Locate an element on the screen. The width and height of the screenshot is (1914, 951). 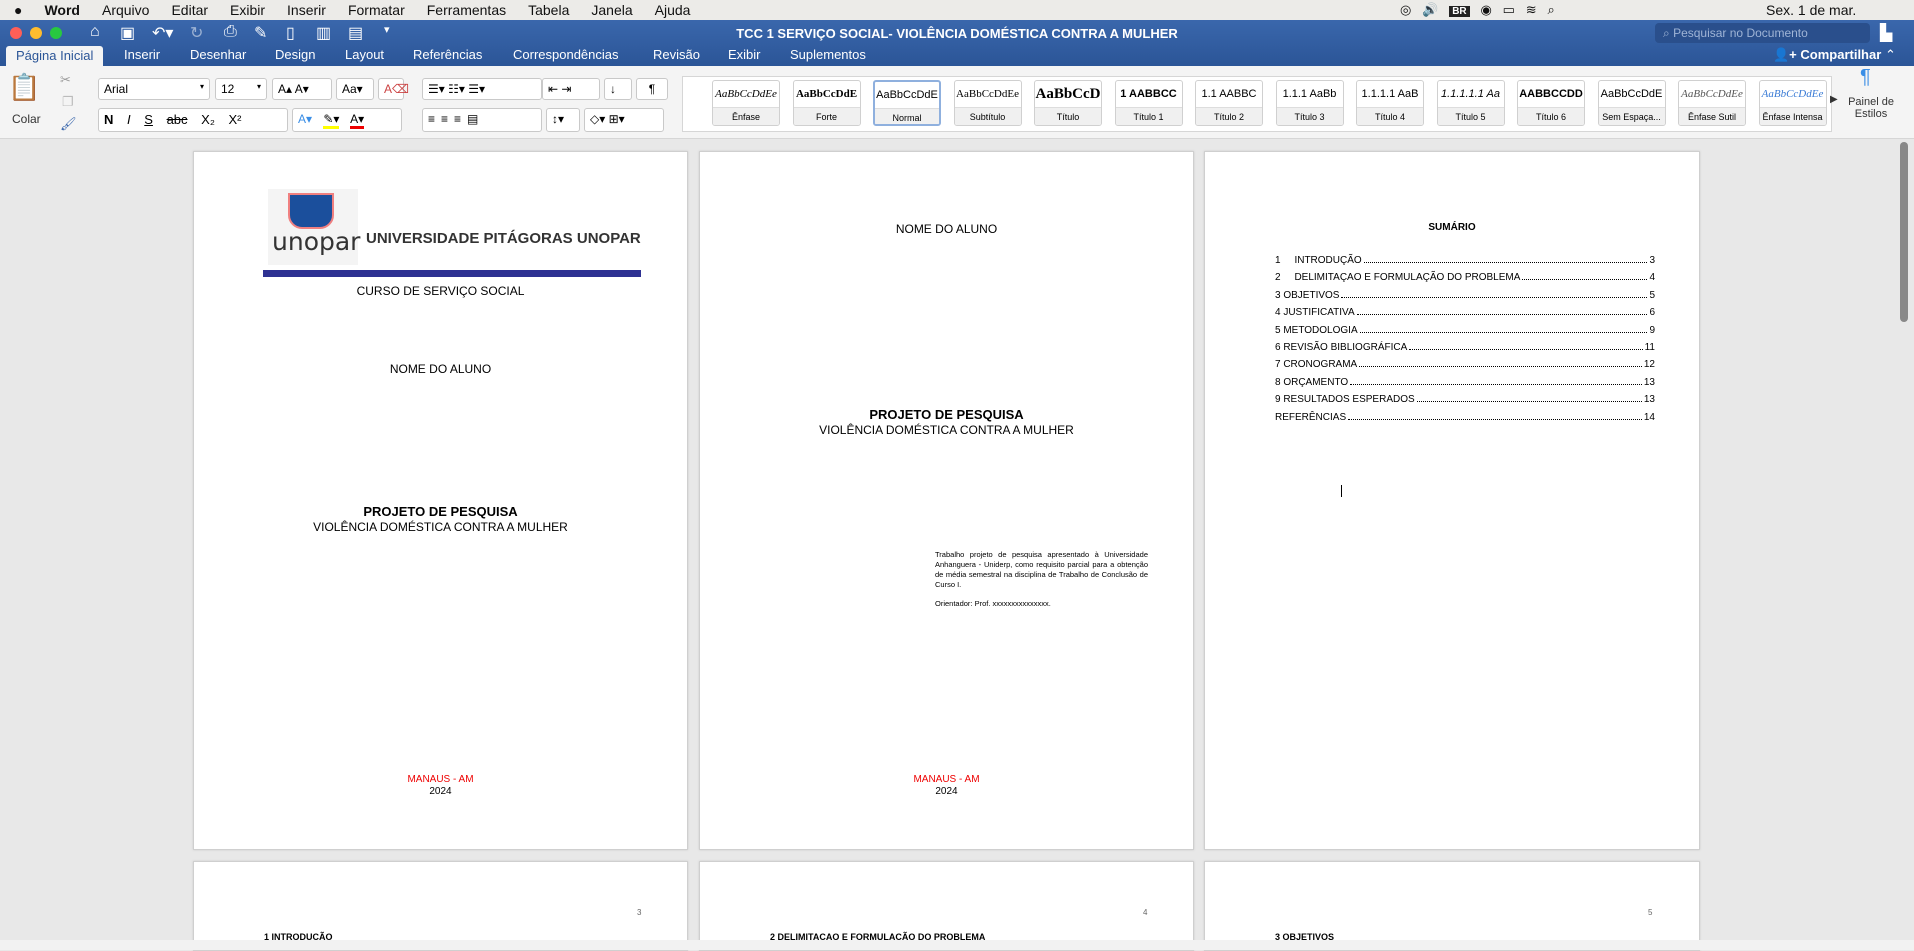
tab-design: Design is located at coordinates (295, 54).